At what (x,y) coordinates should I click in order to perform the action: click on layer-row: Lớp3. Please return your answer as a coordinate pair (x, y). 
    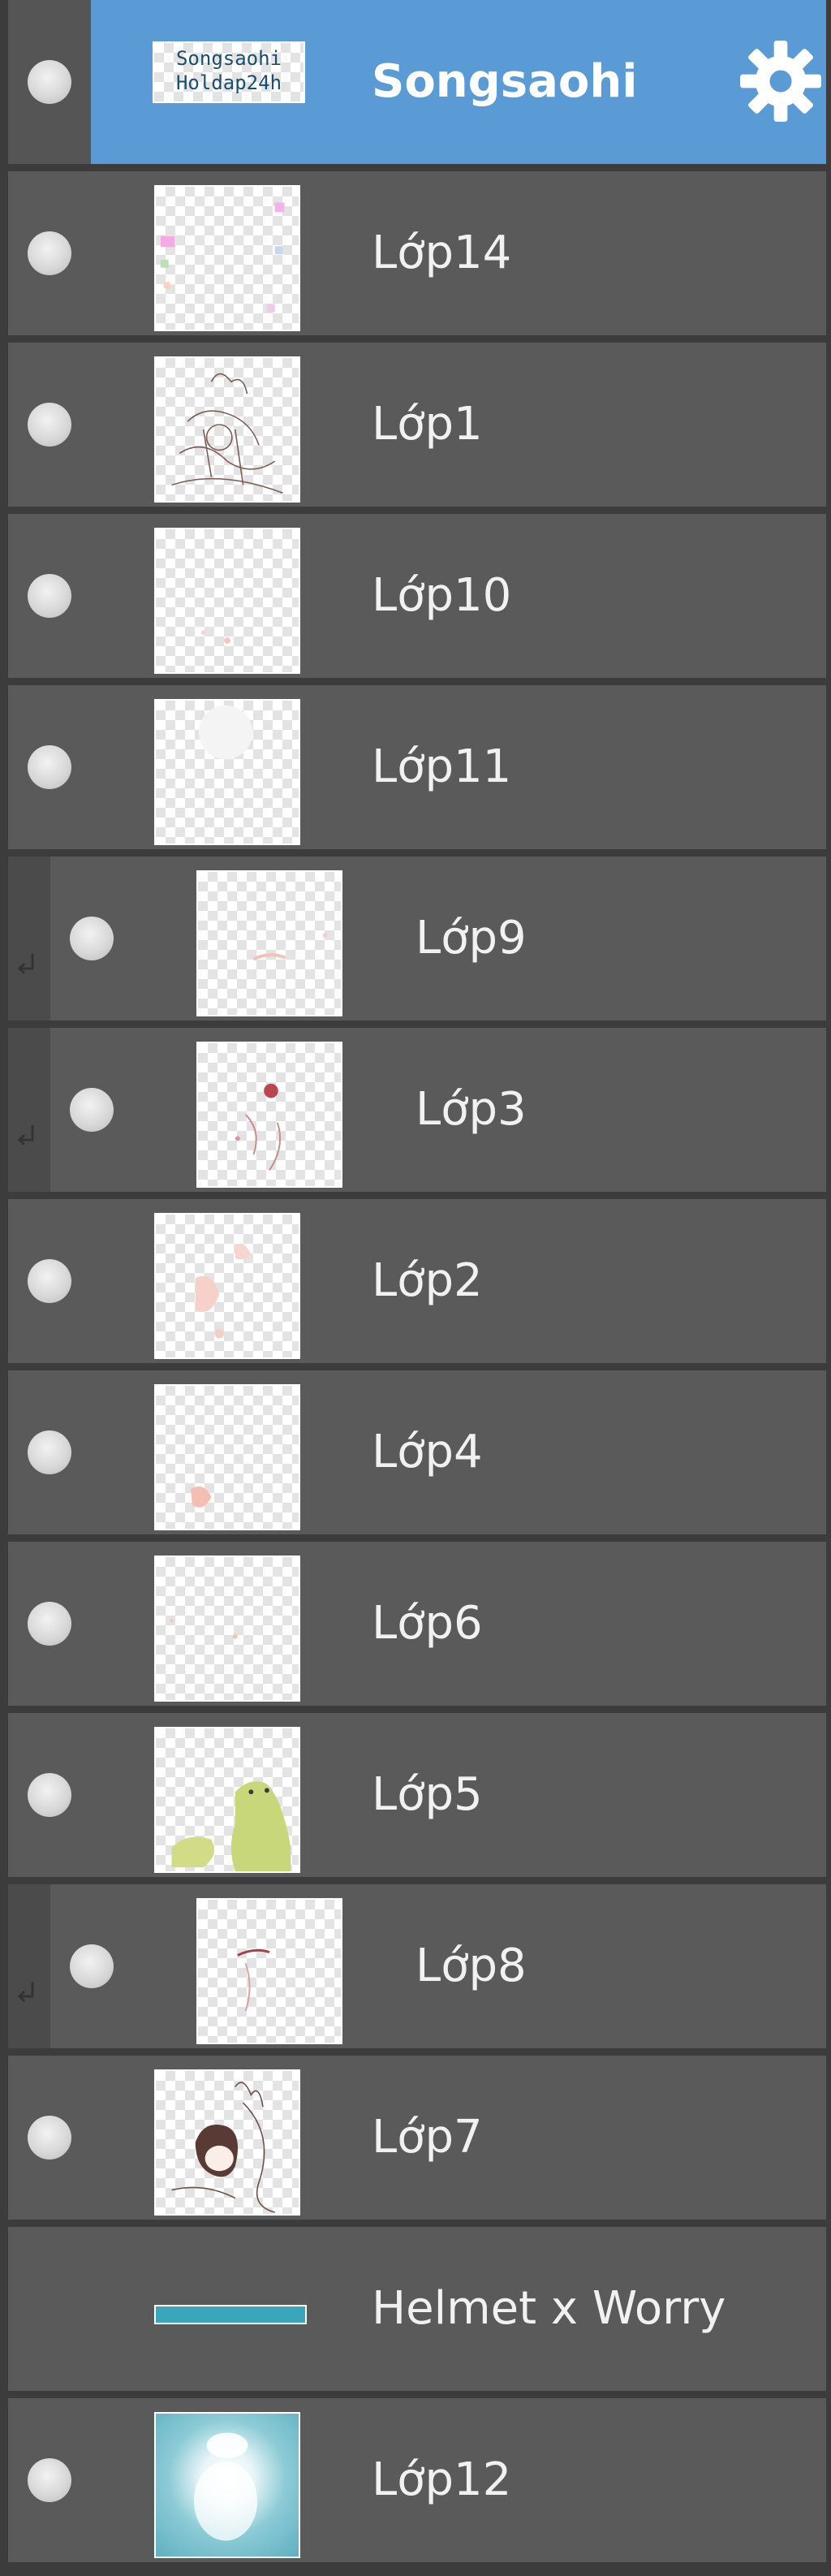
    Looking at the image, I should click on (438, 1110).